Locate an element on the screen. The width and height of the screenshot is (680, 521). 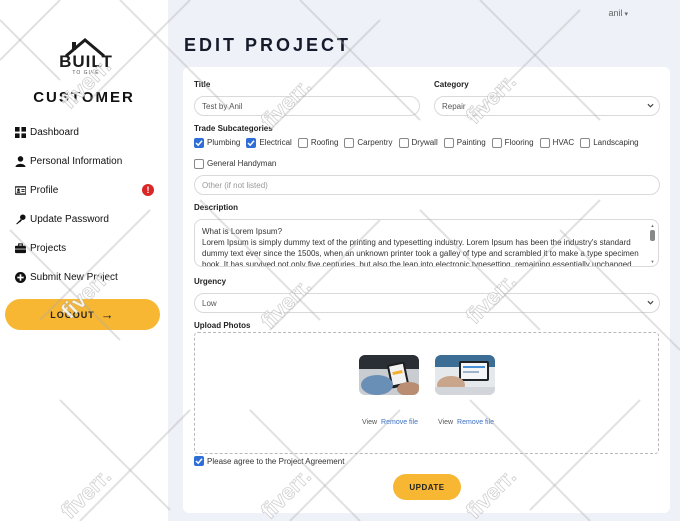
logo: BUILT TO GIVE is located at coordinates (86, 58).